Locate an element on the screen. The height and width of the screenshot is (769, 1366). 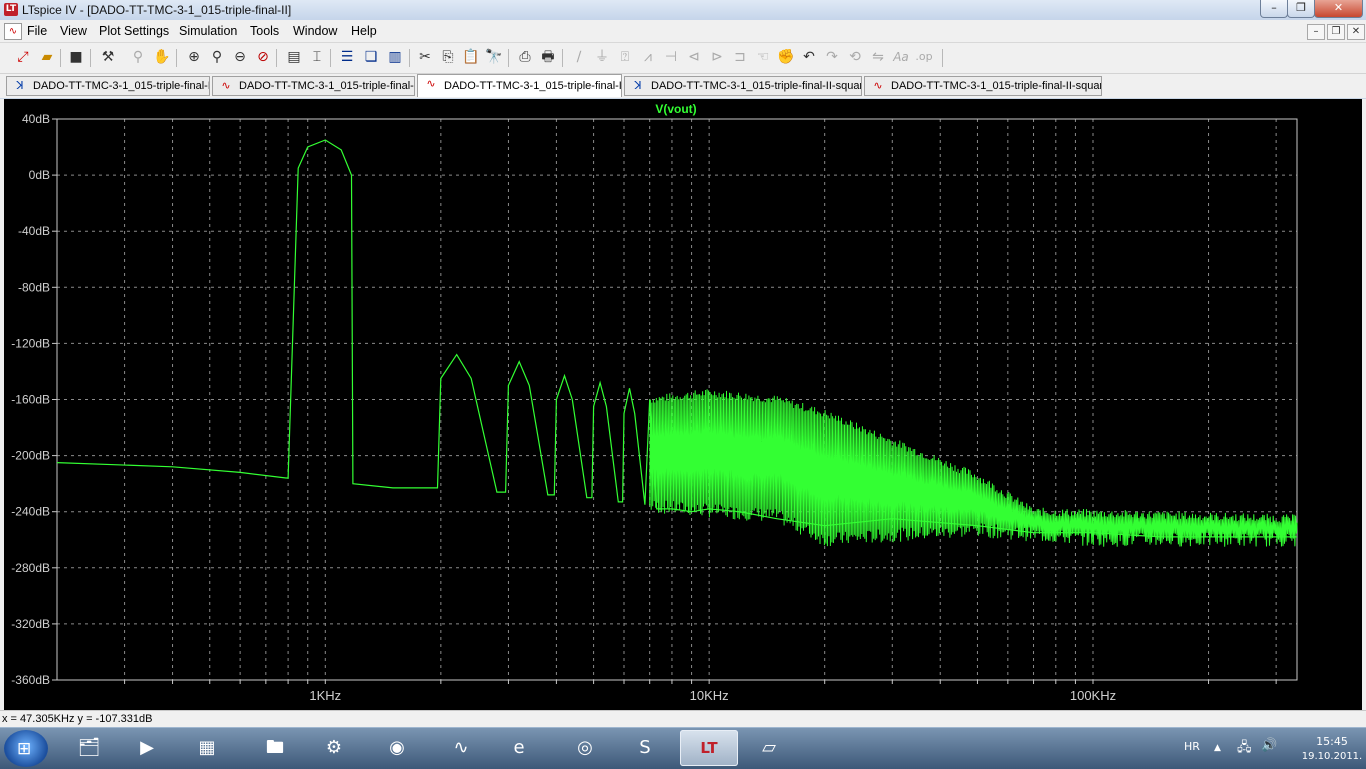
tray-expand-icon: ▲ is located at coordinates (1217, 748).